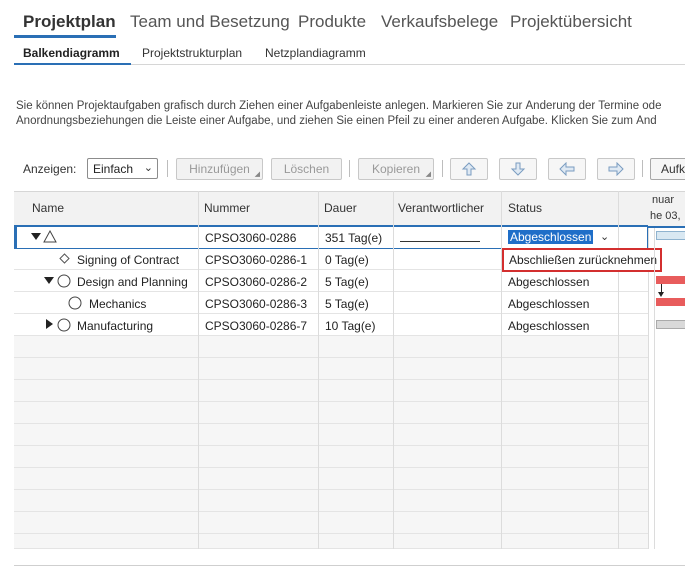 This screenshot has height=580, width=685. What do you see at coordinates (332, 22) in the screenshot?
I see `tab-produkte: Produkte` at bounding box center [332, 22].